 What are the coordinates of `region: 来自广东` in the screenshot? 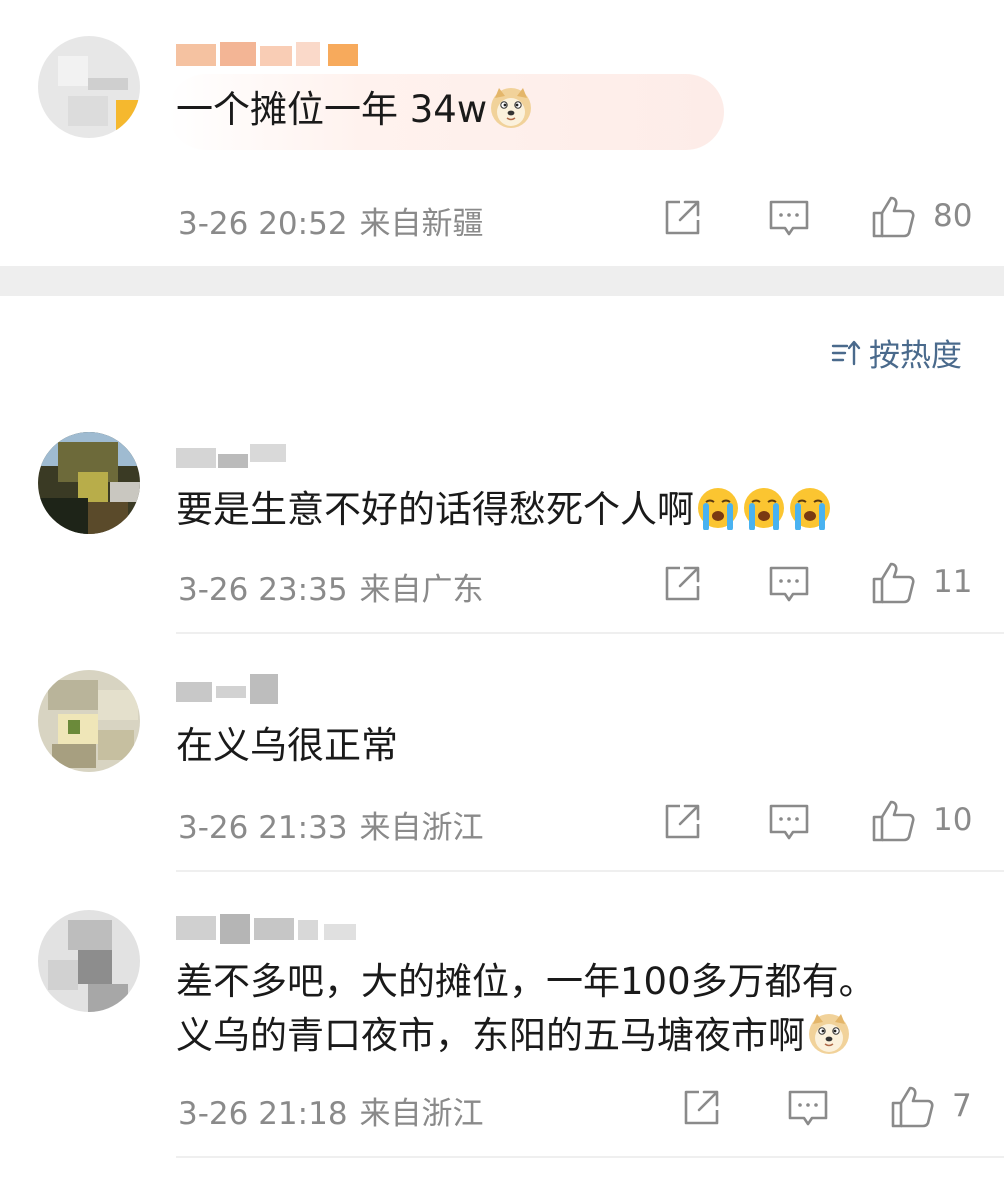 It's located at (421, 590).